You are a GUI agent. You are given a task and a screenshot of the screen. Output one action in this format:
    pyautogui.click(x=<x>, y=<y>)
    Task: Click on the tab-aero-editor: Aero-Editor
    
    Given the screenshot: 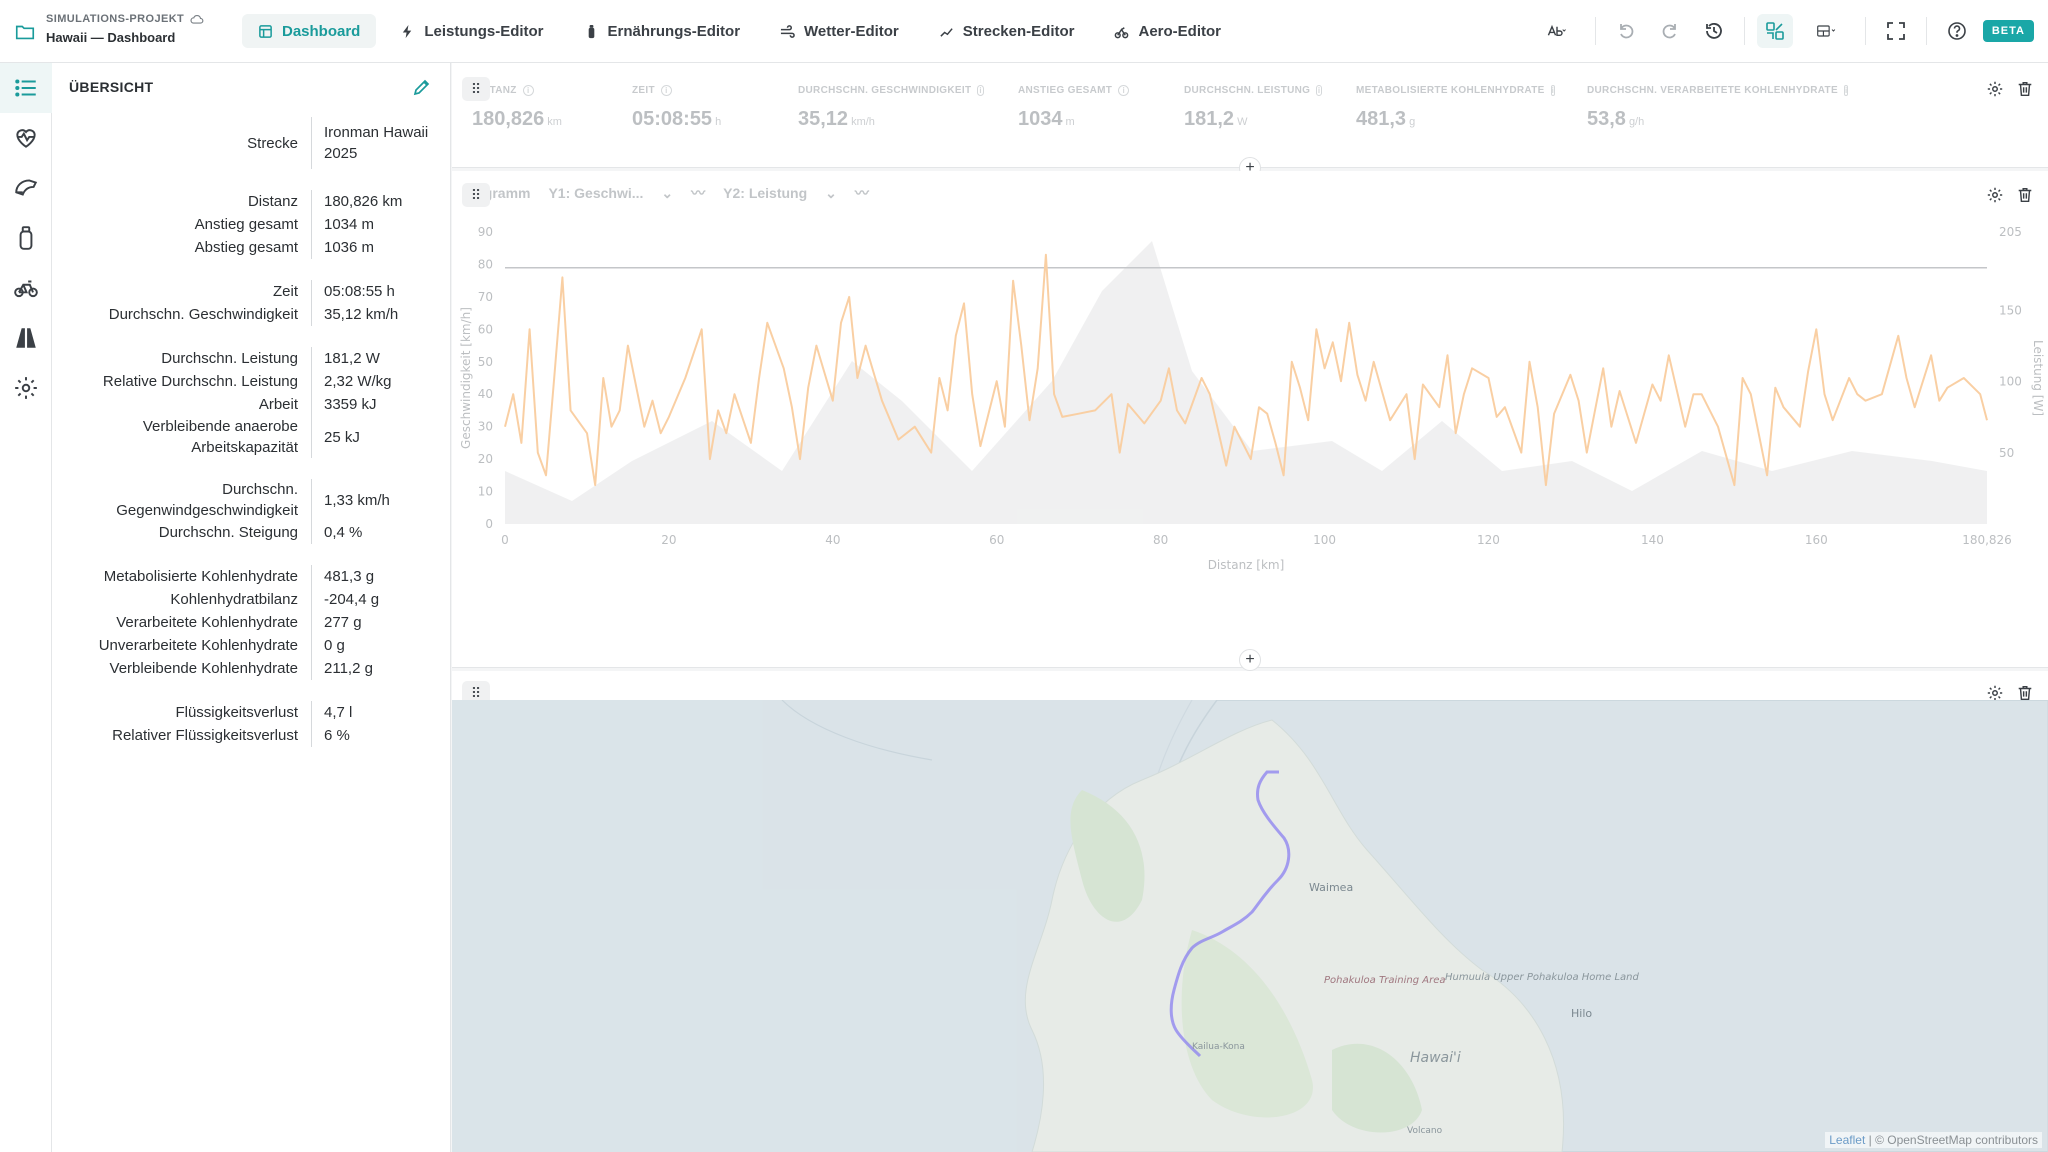 What is the action you would take?
    pyautogui.click(x=1167, y=31)
    